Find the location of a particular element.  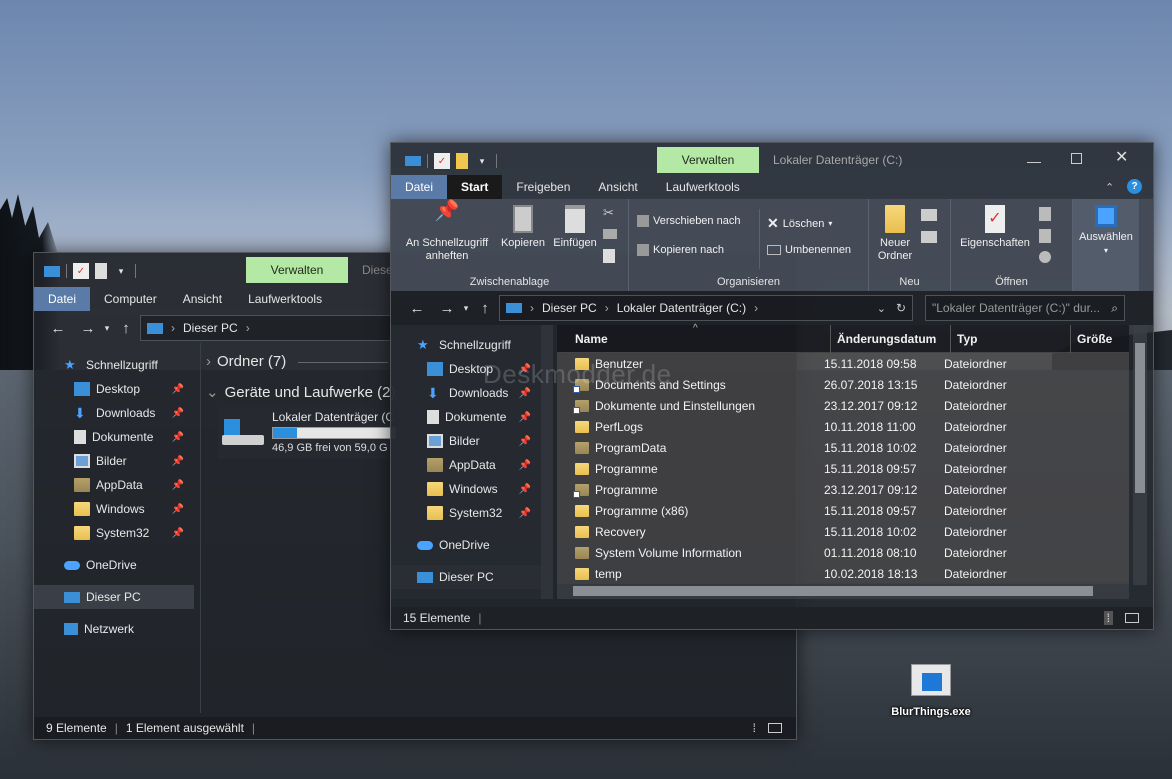

nav-pictures: Bilder 📌 is located at coordinates (114, 461).